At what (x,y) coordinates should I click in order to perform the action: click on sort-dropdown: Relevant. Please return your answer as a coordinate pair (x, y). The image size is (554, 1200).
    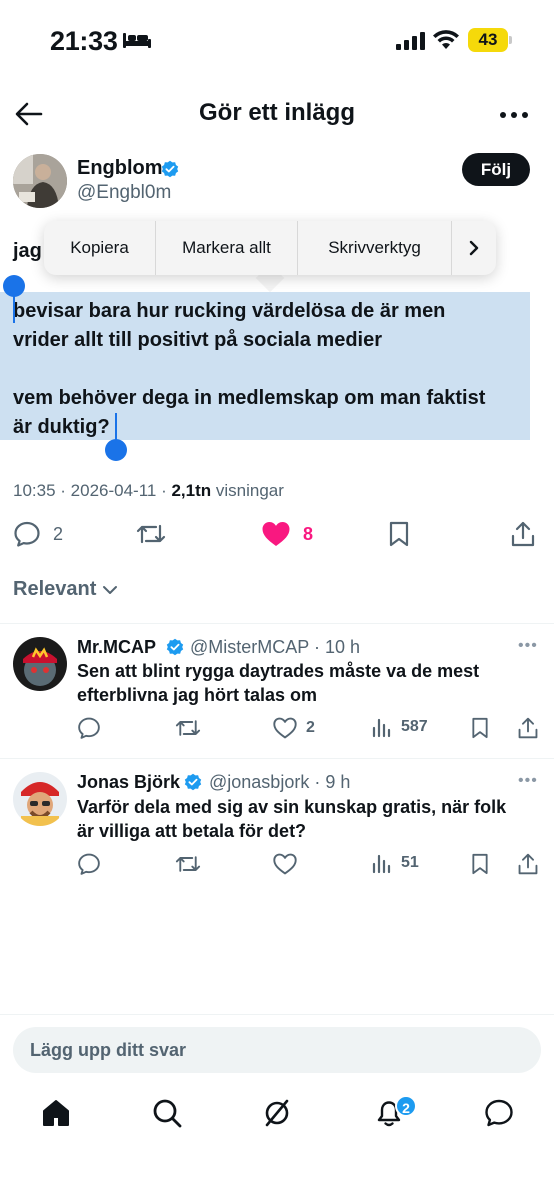
    Looking at the image, I should click on (65, 589).